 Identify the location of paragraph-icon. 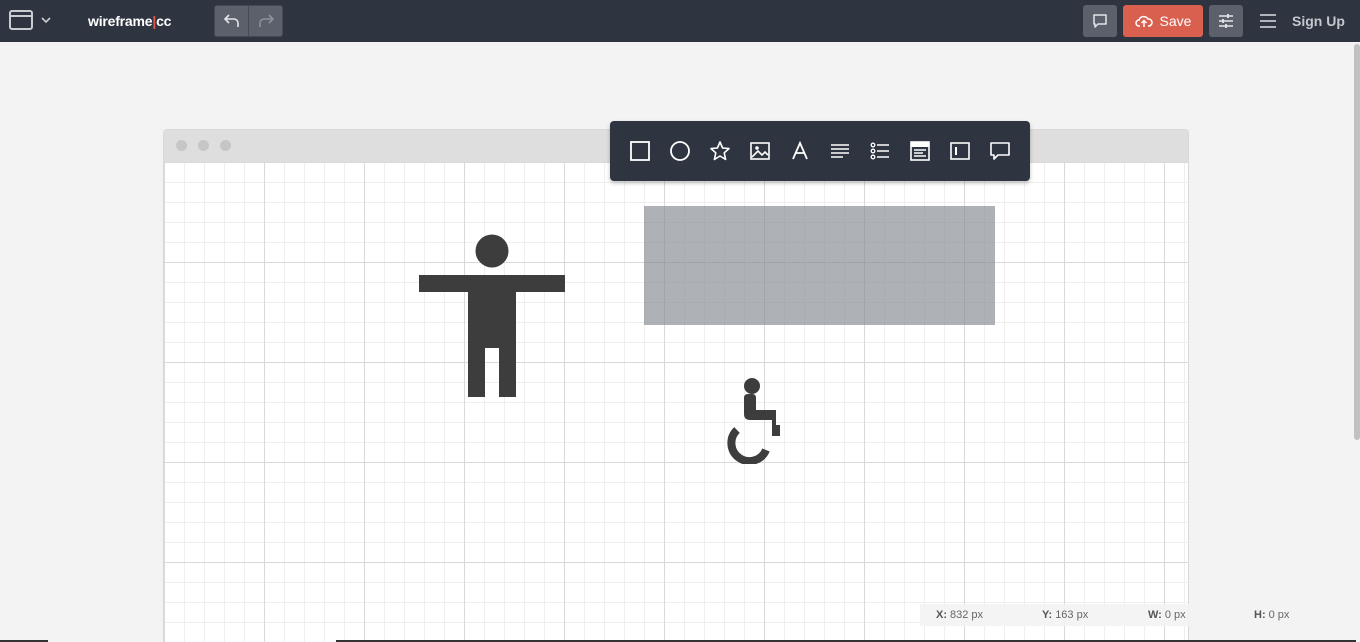
(840, 151).